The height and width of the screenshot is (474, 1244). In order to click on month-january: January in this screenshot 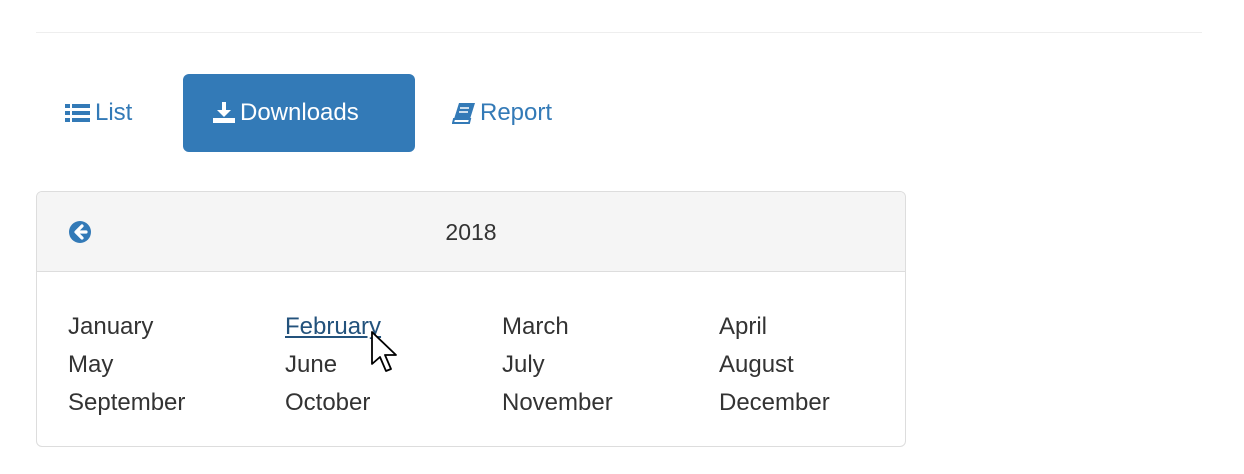, I will do `click(176, 327)`.